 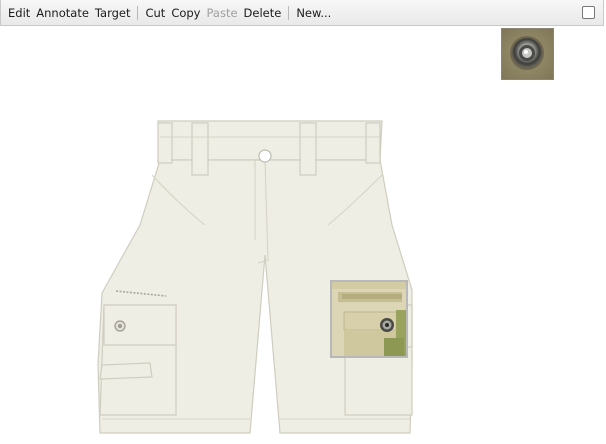 I want to click on snap-button-image, so click(x=527, y=54).